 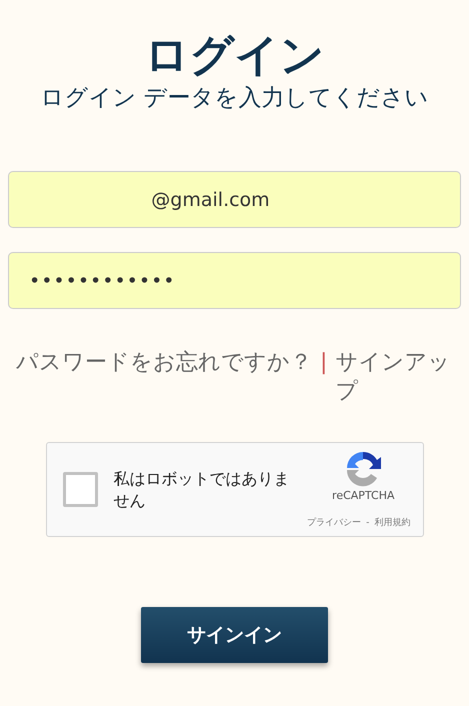 I want to click on password-field: ••••••••••••, so click(x=234, y=281).